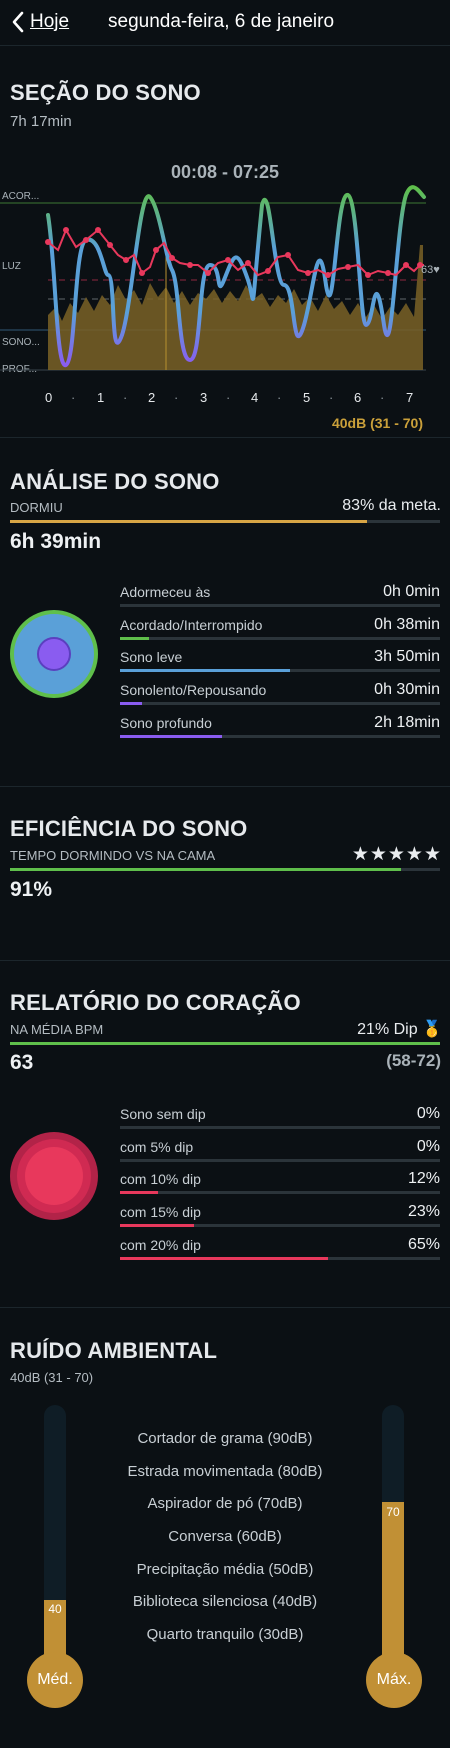 Image resolution: width=450 pixels, height=1748 pixels. I want to click on noise-reference: Precipitação média (50dB), so click(225, 1569).